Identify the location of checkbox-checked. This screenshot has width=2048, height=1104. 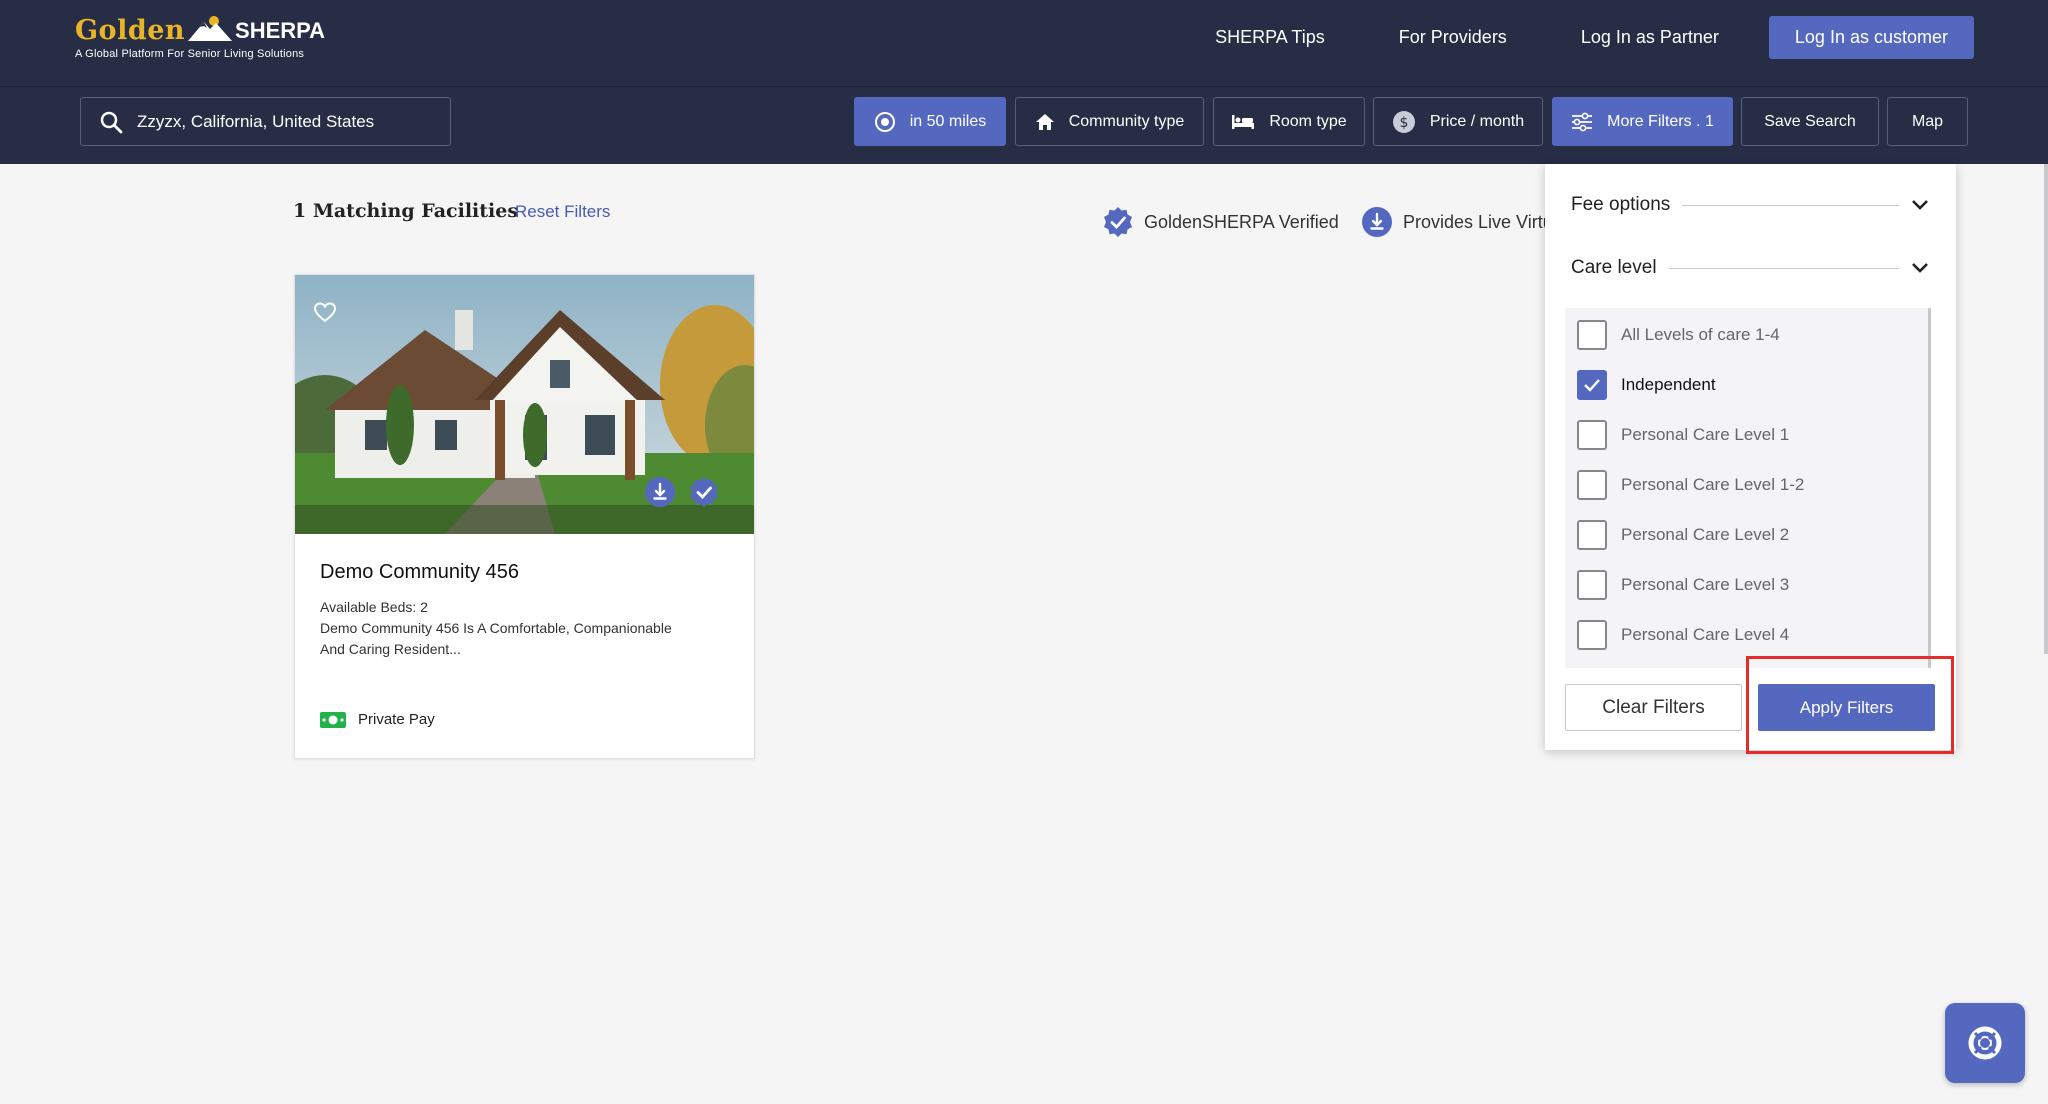
(1592, 385).